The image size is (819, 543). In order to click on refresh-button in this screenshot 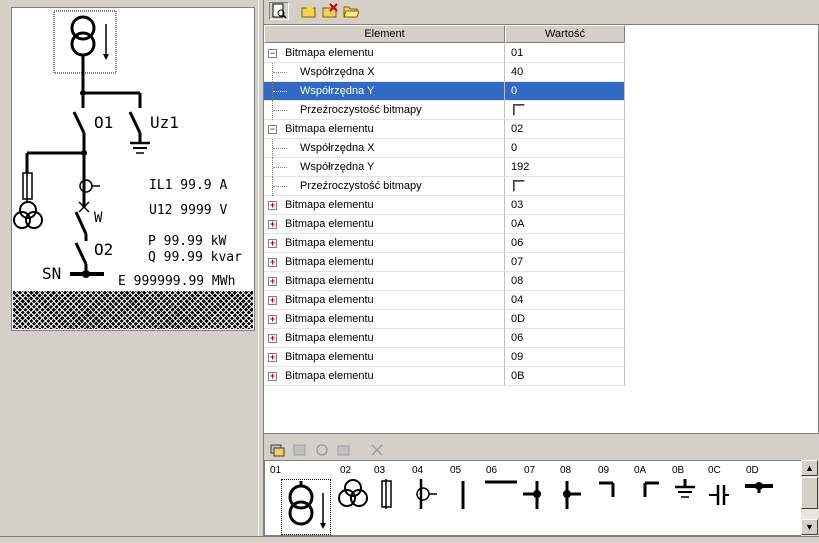, I will do `click(322, 450)`.